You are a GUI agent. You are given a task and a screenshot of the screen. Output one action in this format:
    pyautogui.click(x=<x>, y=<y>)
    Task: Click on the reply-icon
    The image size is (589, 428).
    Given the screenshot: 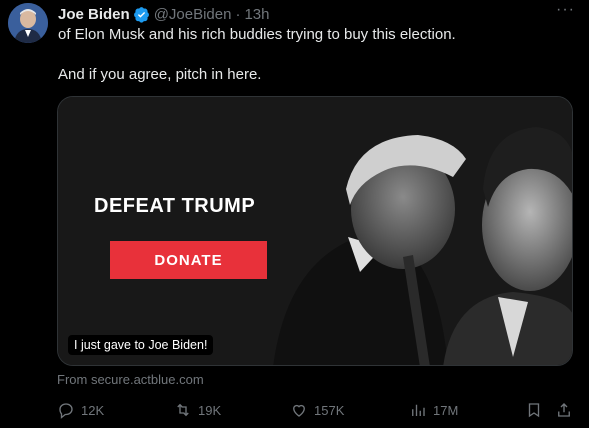 What is the action you would take?
    pyautogui.click(x=66, y=411)
    